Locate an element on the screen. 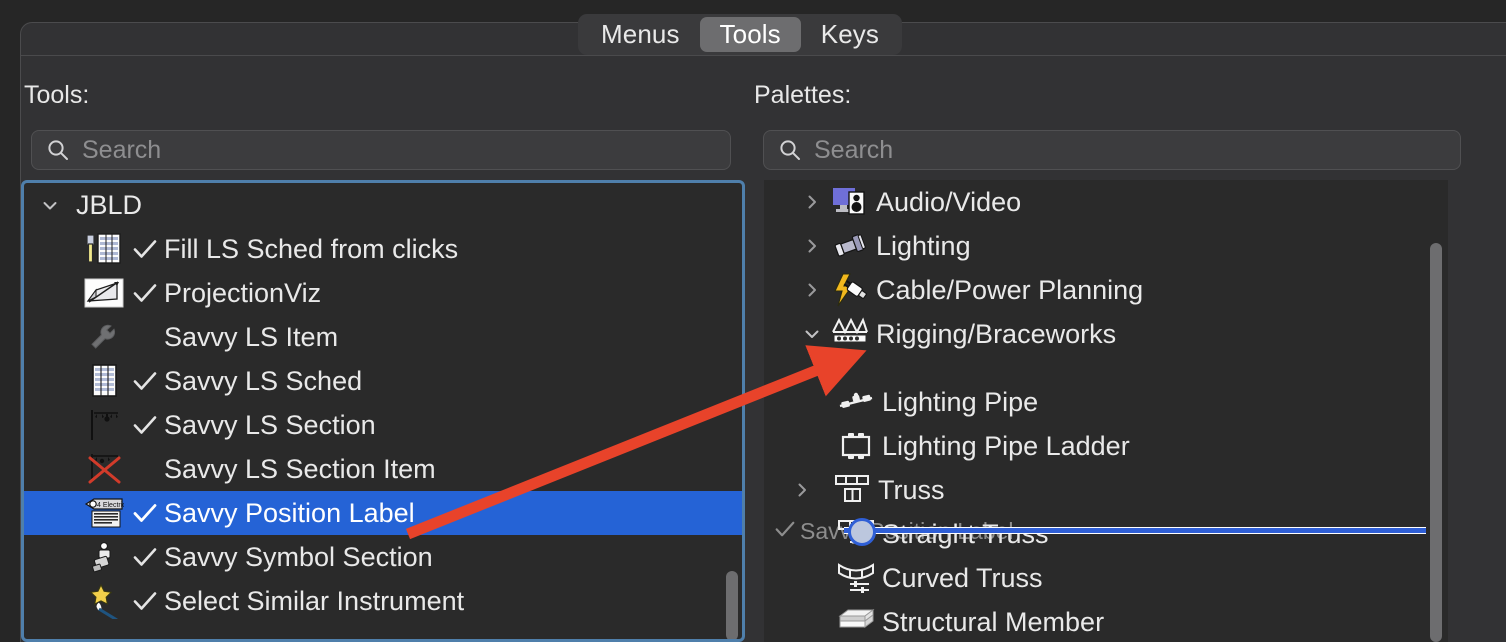  tab-menus: Menus is located at coordinates (640, 34).